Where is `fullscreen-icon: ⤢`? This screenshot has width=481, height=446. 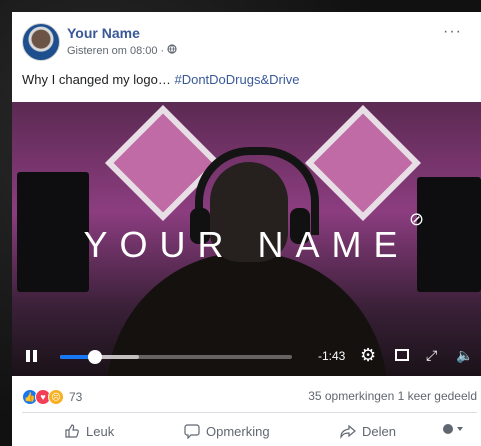
fullscreen-icon: ⤢ is located at coordinates (431, 355).